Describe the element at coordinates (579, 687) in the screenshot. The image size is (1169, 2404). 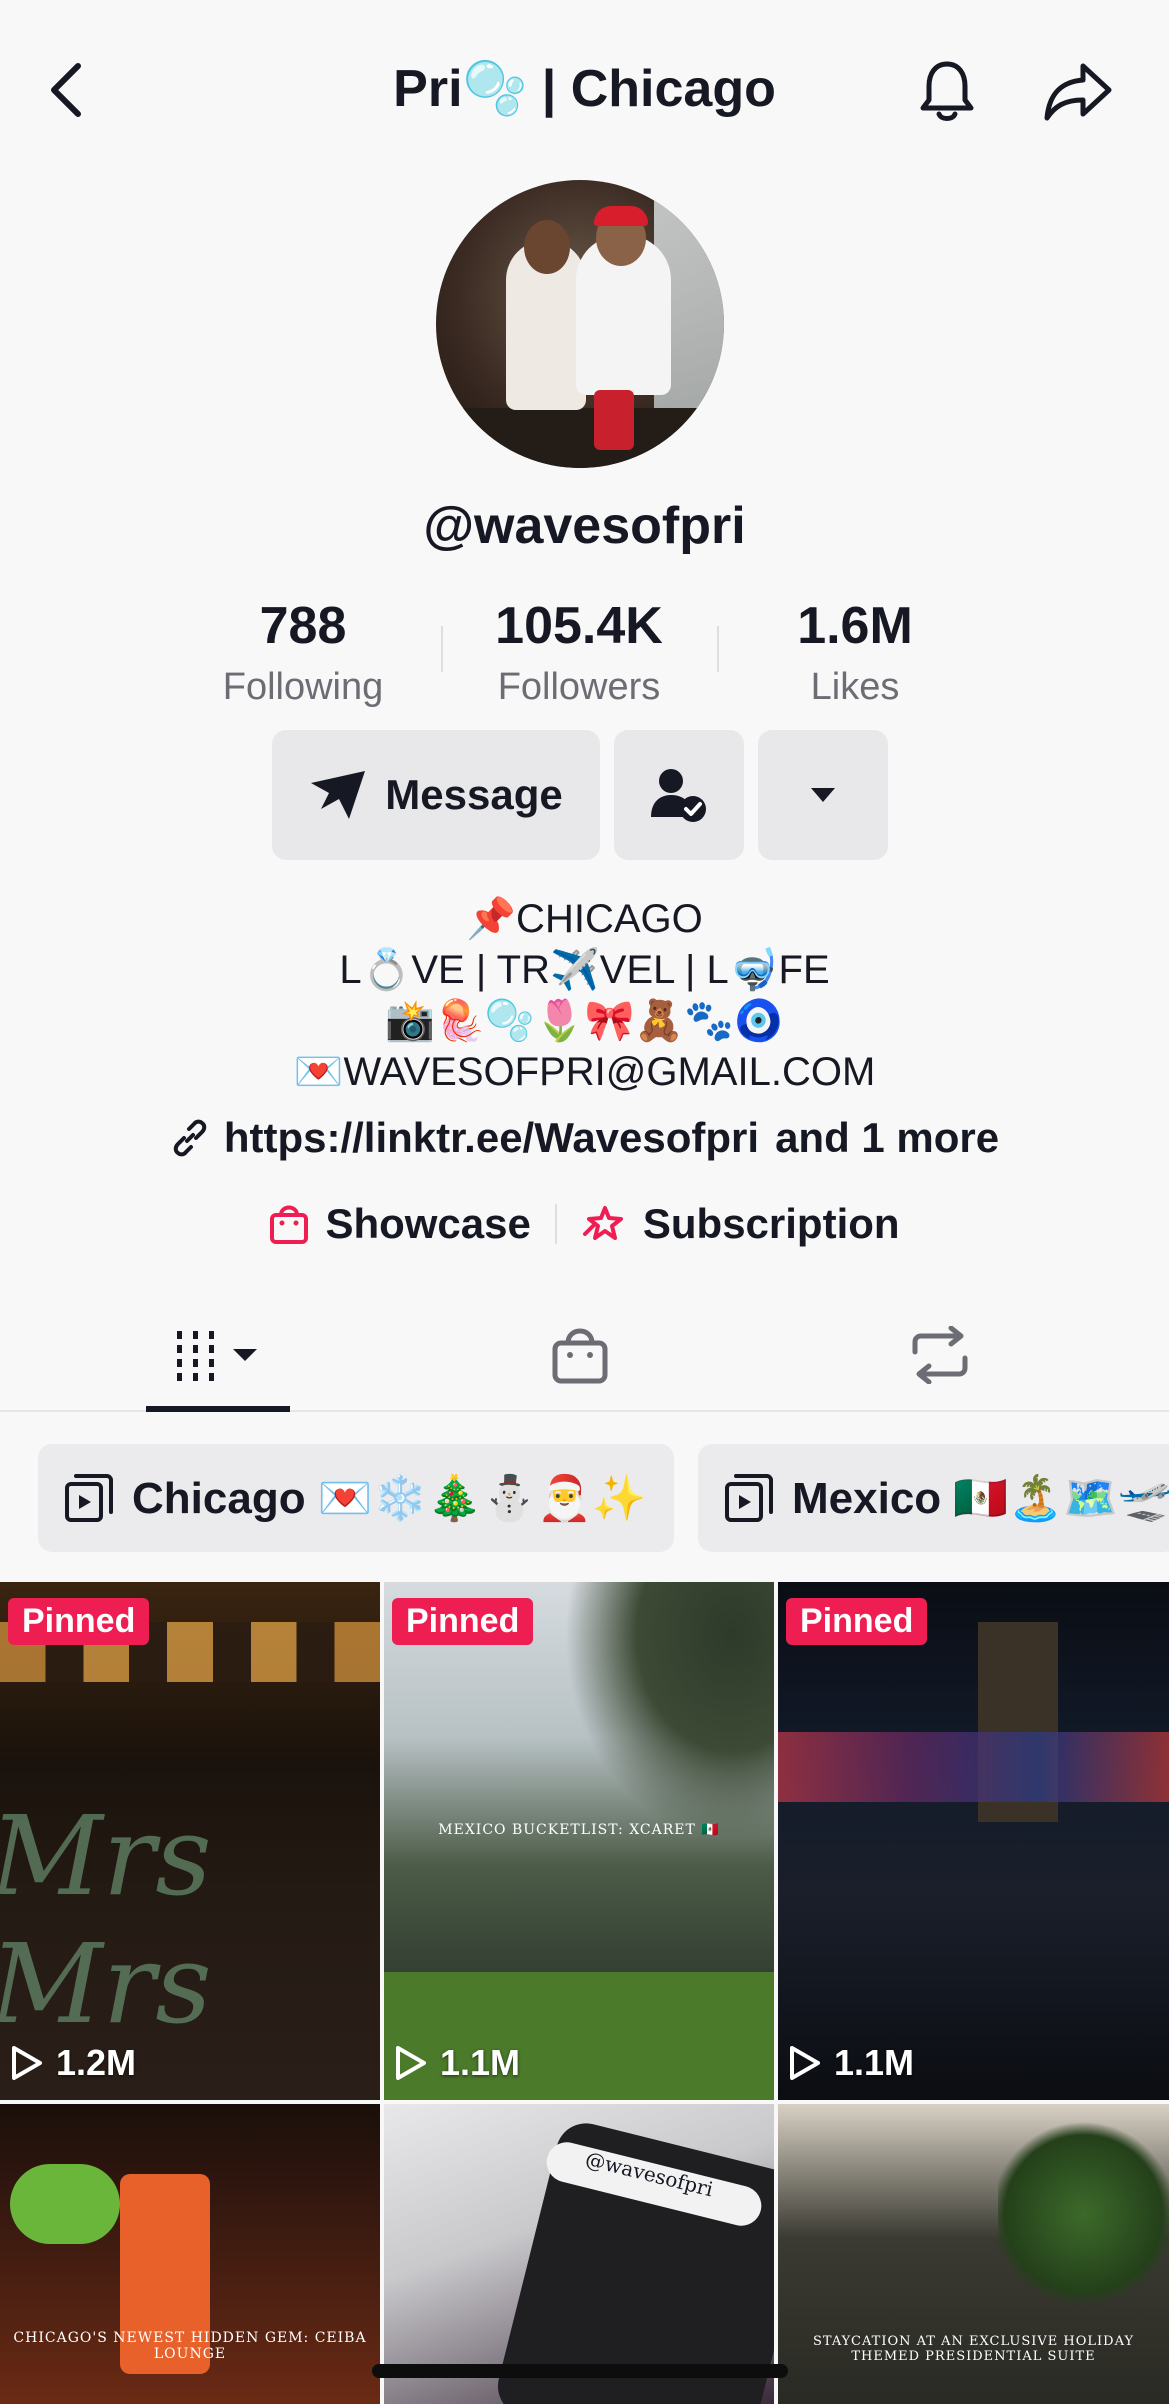
I see `stat-label: Followers` at that location.